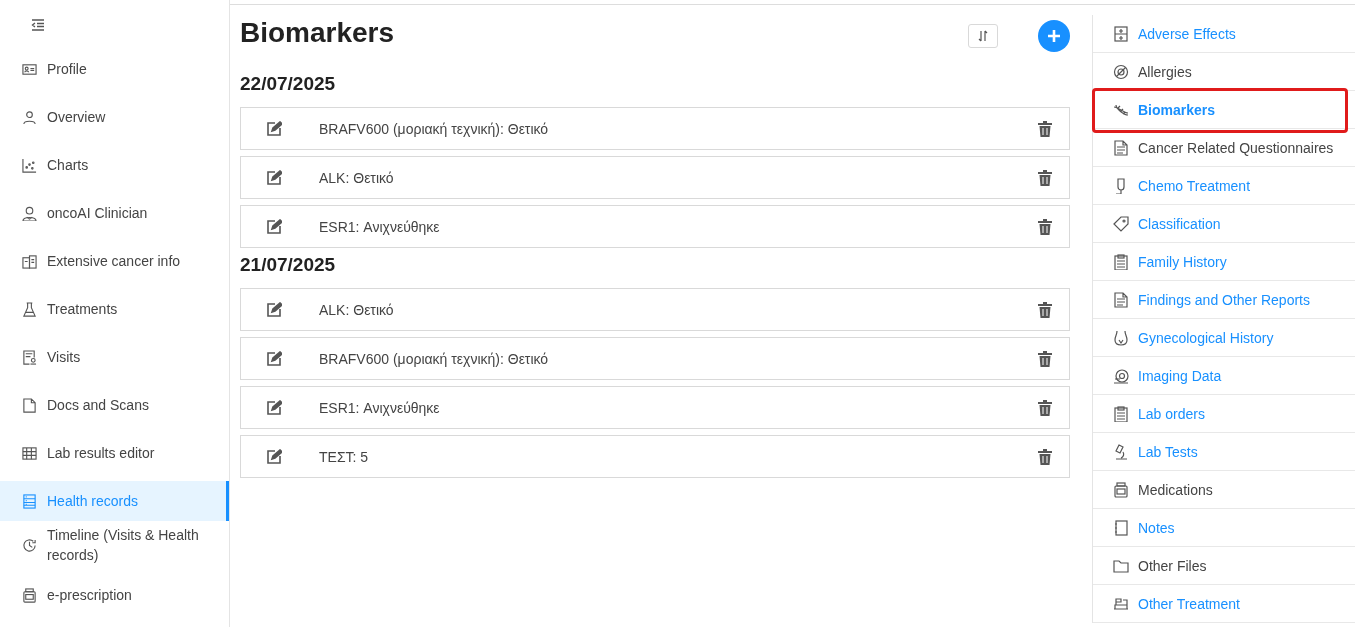 This screenshot has width=1361, height=627. I want to click on date-heading: 21/07/2025, so click(288, 265).